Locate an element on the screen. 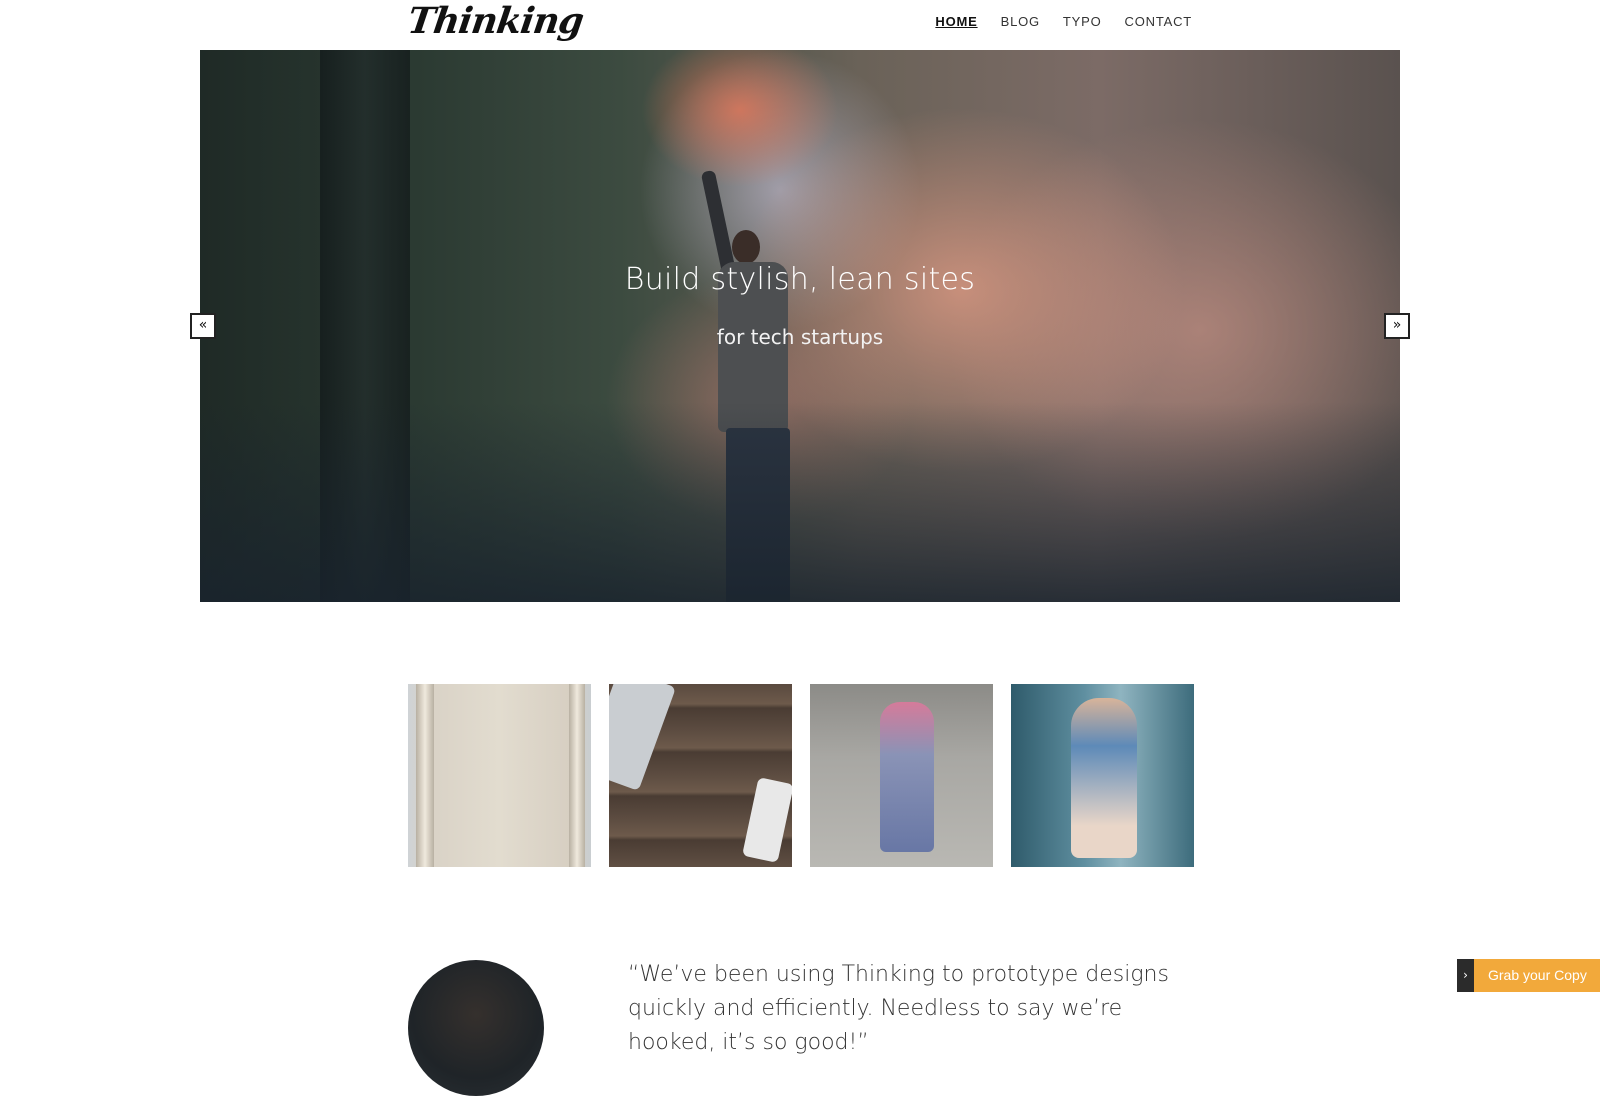  nav-item-contact: CONTACT is located at coordinates (1158, 22).